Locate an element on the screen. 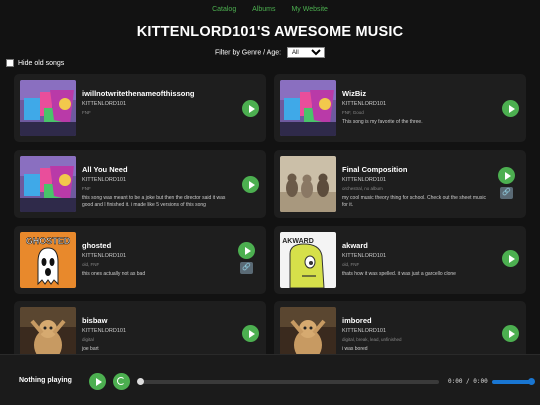 The width and height of the screenshot is (540, 405). filter-label: Filter by Genre / Age: is located at coordinates (248, 53).